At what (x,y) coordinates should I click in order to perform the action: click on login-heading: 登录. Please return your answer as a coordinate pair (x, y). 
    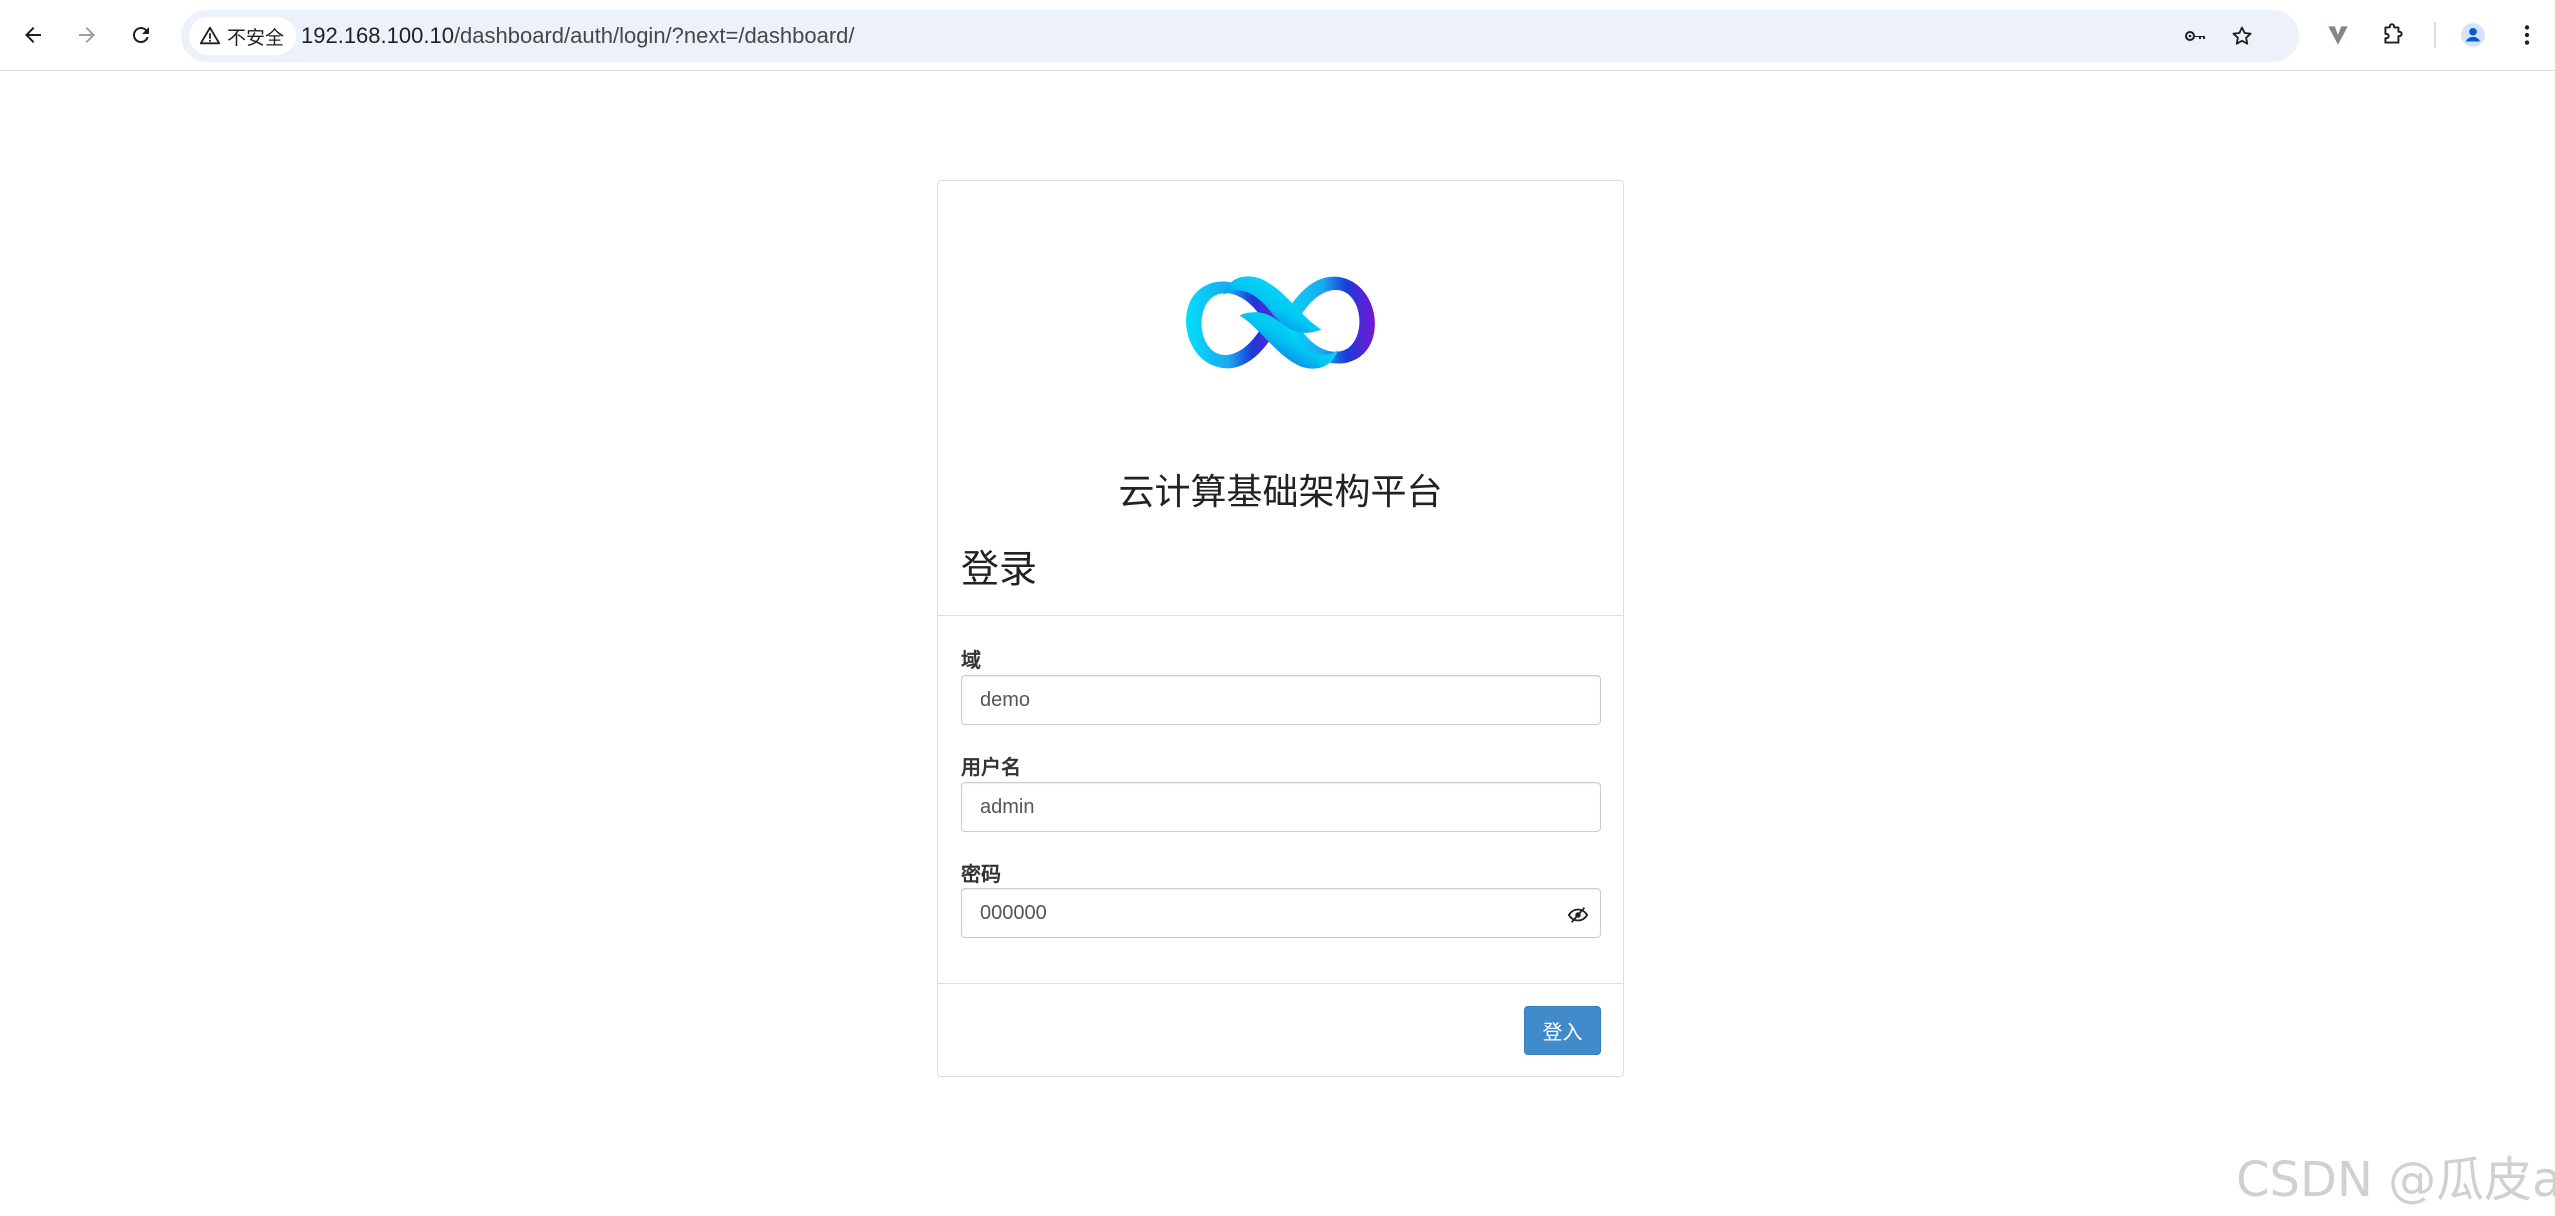
    Looking at the image, I should click on (999, 570).